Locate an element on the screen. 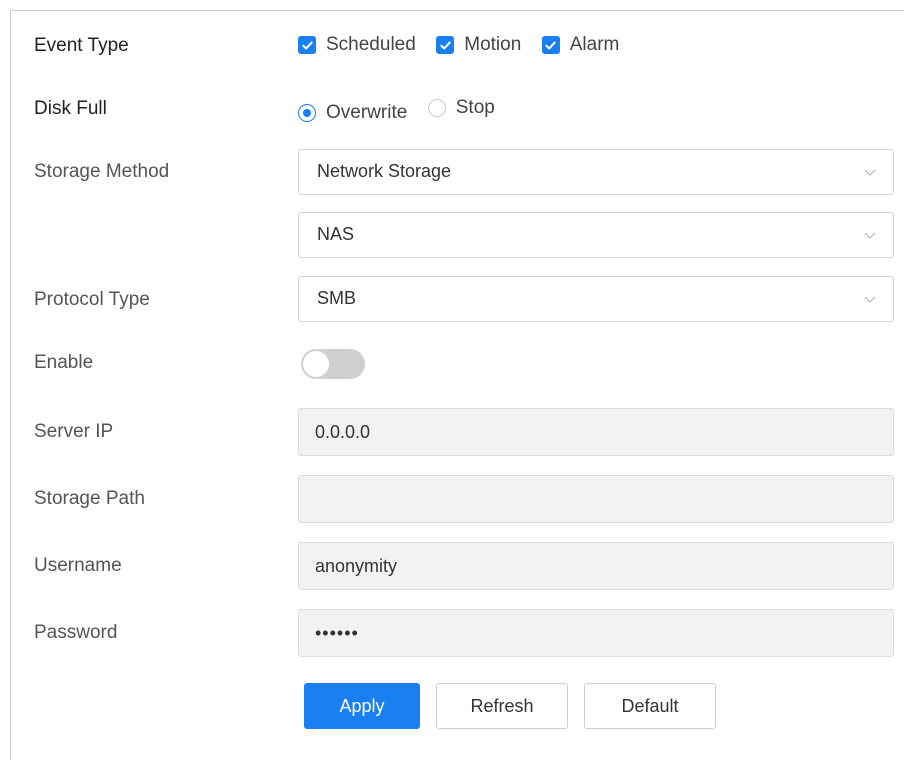  username-row: Username anonymity is located at coordinates (464, 566).